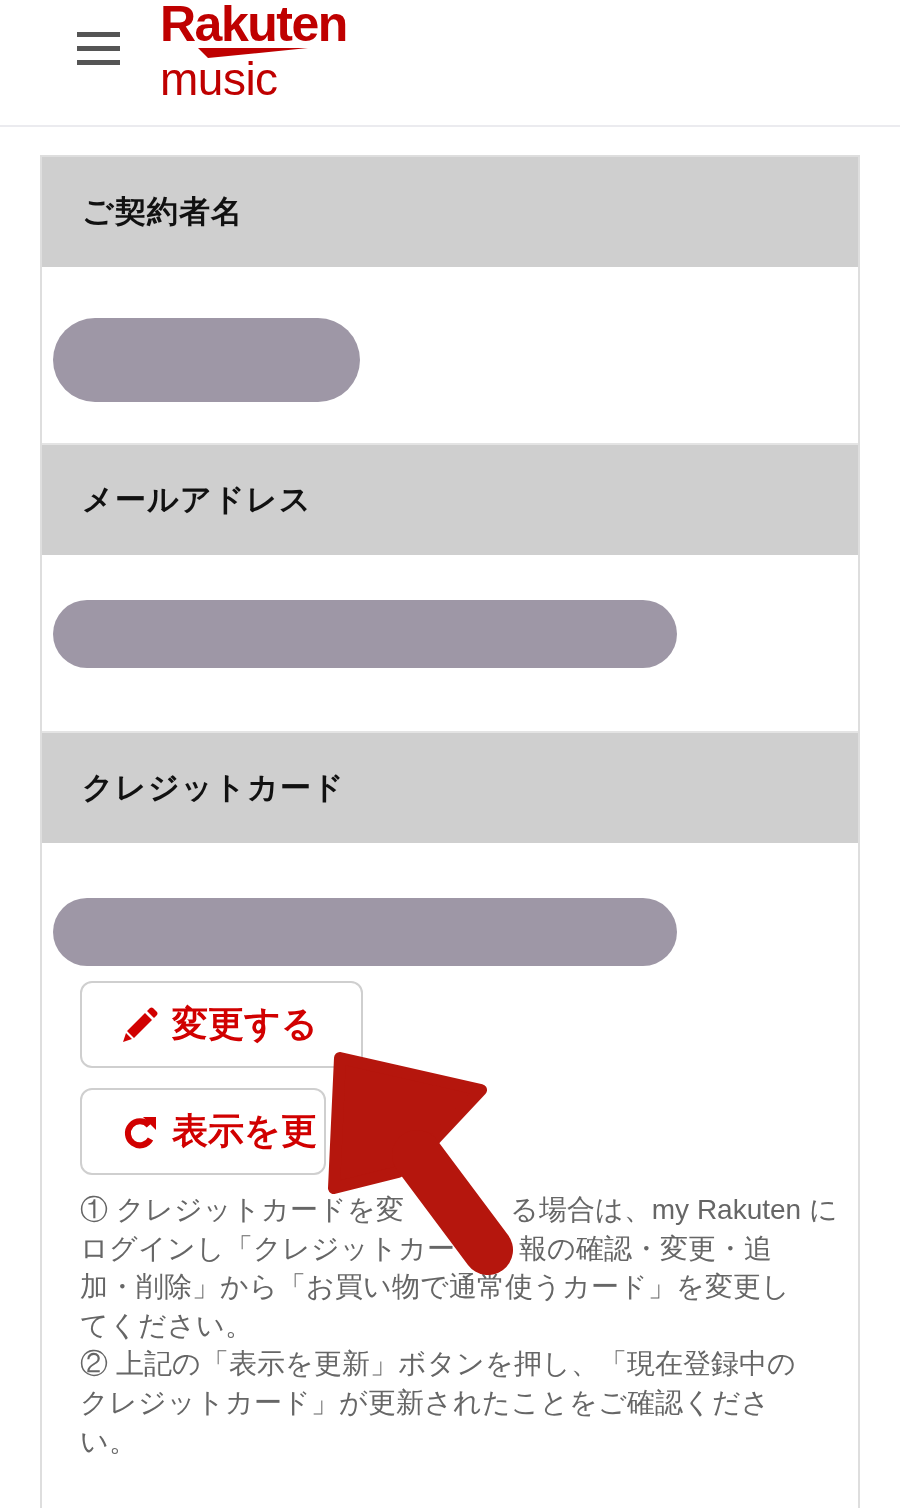 The width and height of the screenshot is (900, 1508). What do you see at coordinates (435, 1287) in the screenshot?
I see `note-text: 加・削除」から「お買い物で通常使うカード」を変更し` at bounding box center [435, 1287].